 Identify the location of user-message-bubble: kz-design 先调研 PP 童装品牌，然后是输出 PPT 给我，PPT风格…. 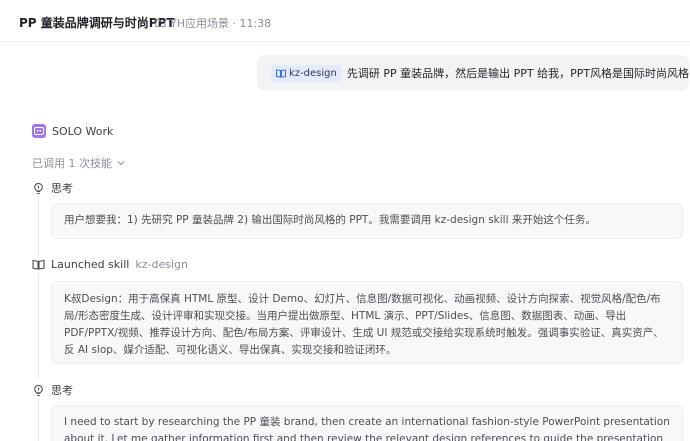
(473, 73).